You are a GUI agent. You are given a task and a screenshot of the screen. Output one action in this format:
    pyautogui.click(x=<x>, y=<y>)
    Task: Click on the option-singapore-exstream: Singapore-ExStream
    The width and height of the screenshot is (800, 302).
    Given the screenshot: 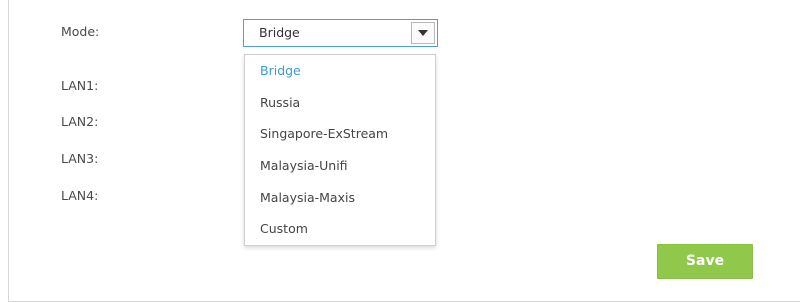 What is the action you would take?
    pyautogui.click(x=324, y=134)
    